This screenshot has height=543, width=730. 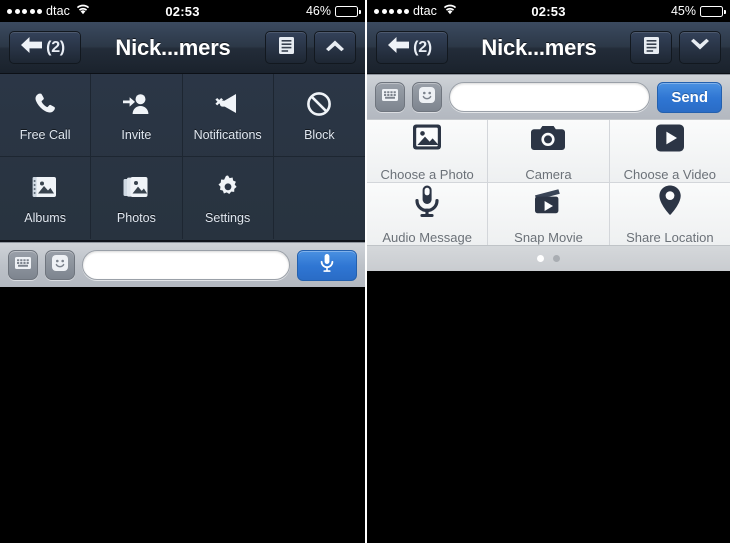 I want to click on chevron-down-icon, so click(x=700, y=47).